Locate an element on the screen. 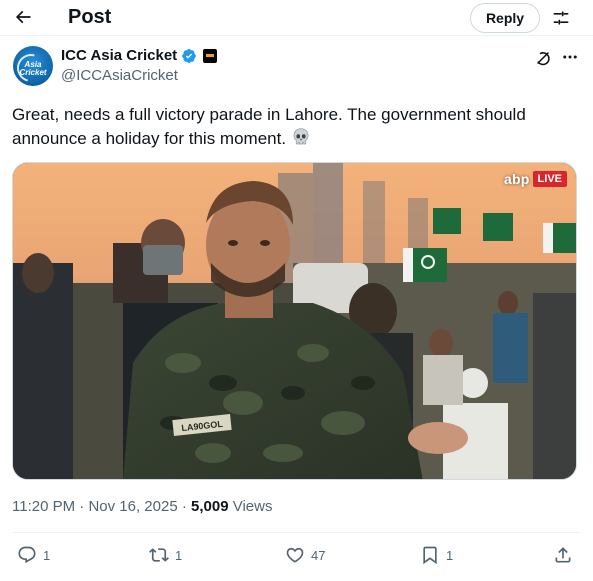  share-action is located at coordinates (563, 555).